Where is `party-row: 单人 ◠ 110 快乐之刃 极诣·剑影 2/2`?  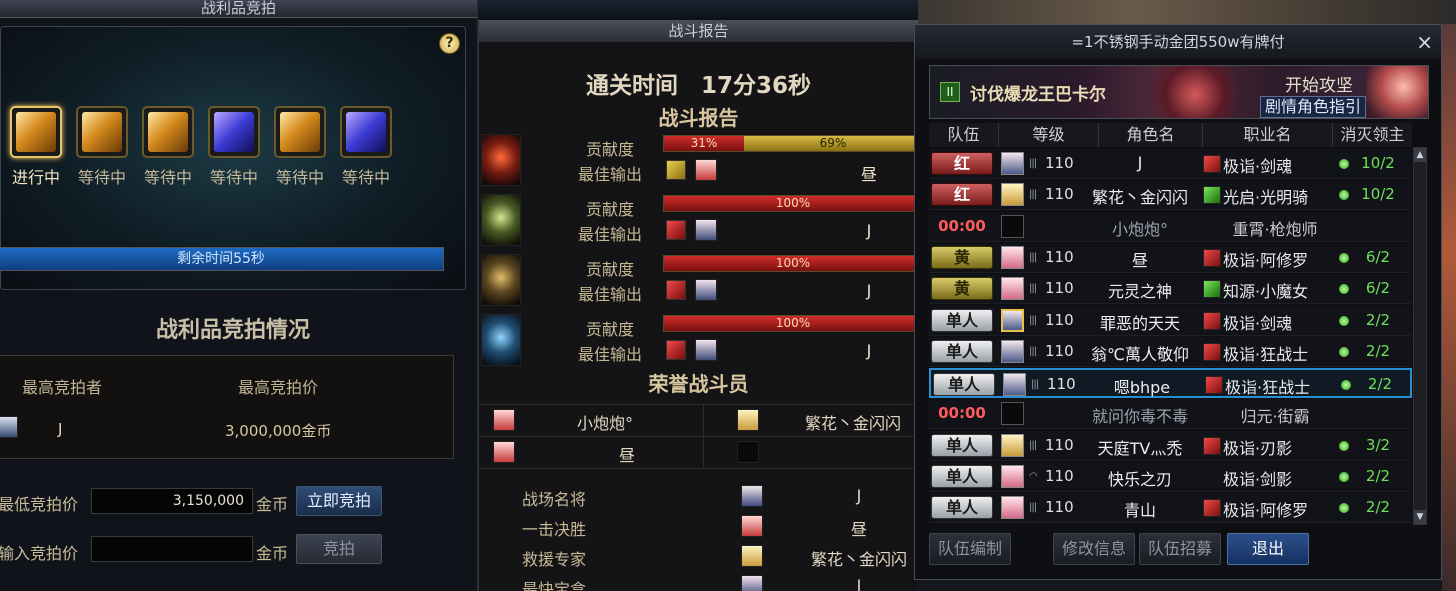
party-row: 单人 ◠ 110 快乐之刃 极诣·剑影 2/2 is located at coordinates (1170, 477).